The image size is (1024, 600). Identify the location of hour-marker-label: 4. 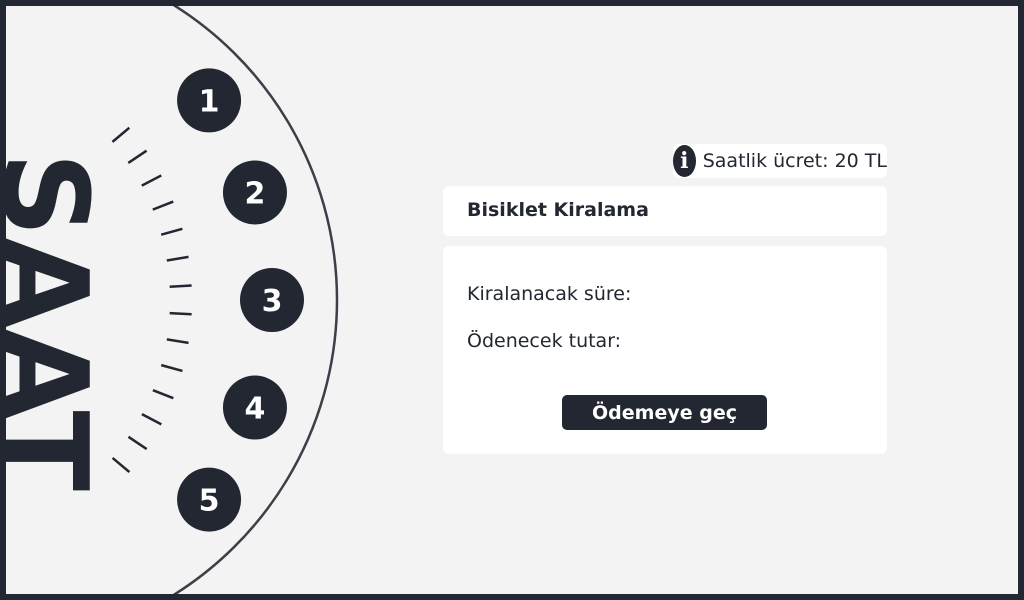
(255, 409).